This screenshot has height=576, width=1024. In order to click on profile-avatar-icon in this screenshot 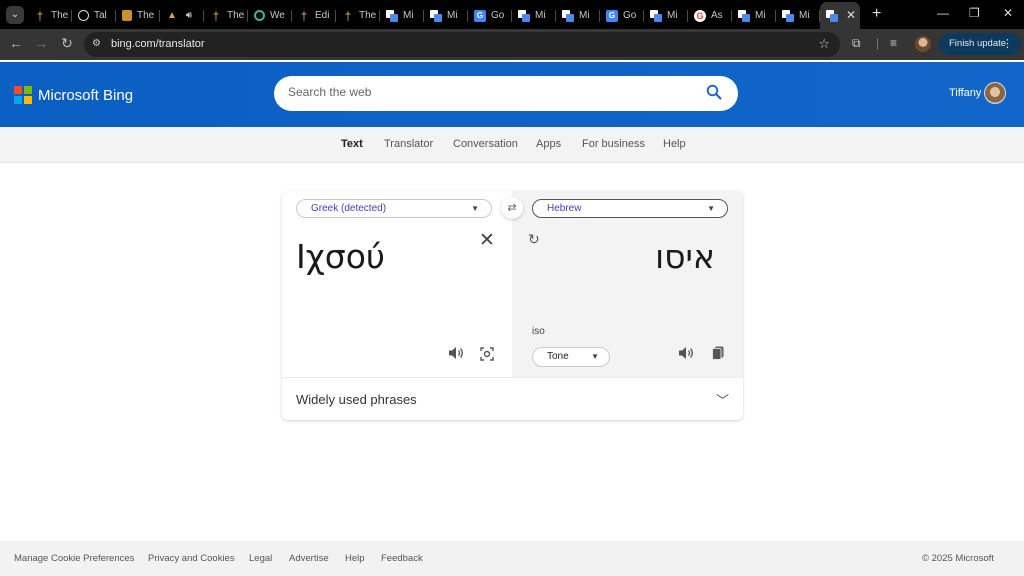, I will do `click(923, 44)`.